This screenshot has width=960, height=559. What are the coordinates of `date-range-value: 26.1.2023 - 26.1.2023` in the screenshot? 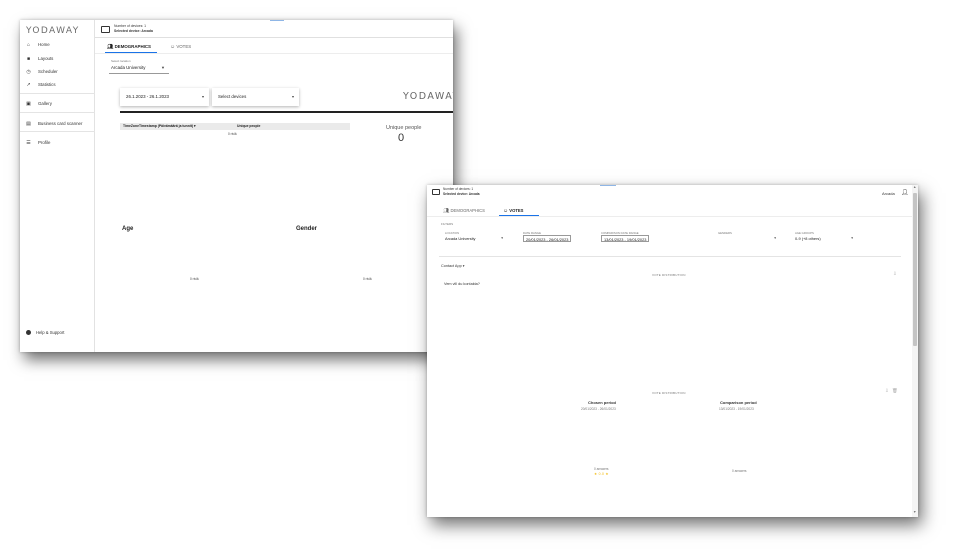 It's located at (147, 96).